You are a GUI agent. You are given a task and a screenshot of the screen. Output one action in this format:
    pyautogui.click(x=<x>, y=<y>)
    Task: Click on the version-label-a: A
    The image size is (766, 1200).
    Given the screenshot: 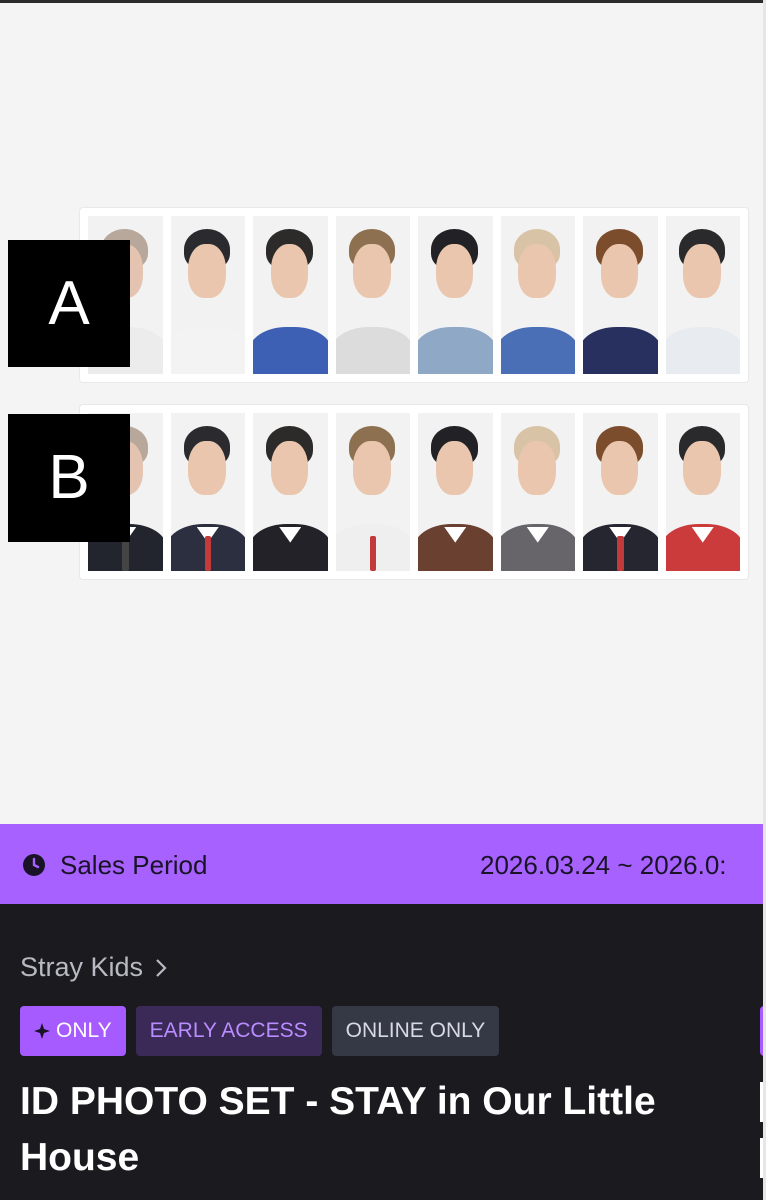 What is the action you would take?
    pyautogui.click(x=69, y=303)
    